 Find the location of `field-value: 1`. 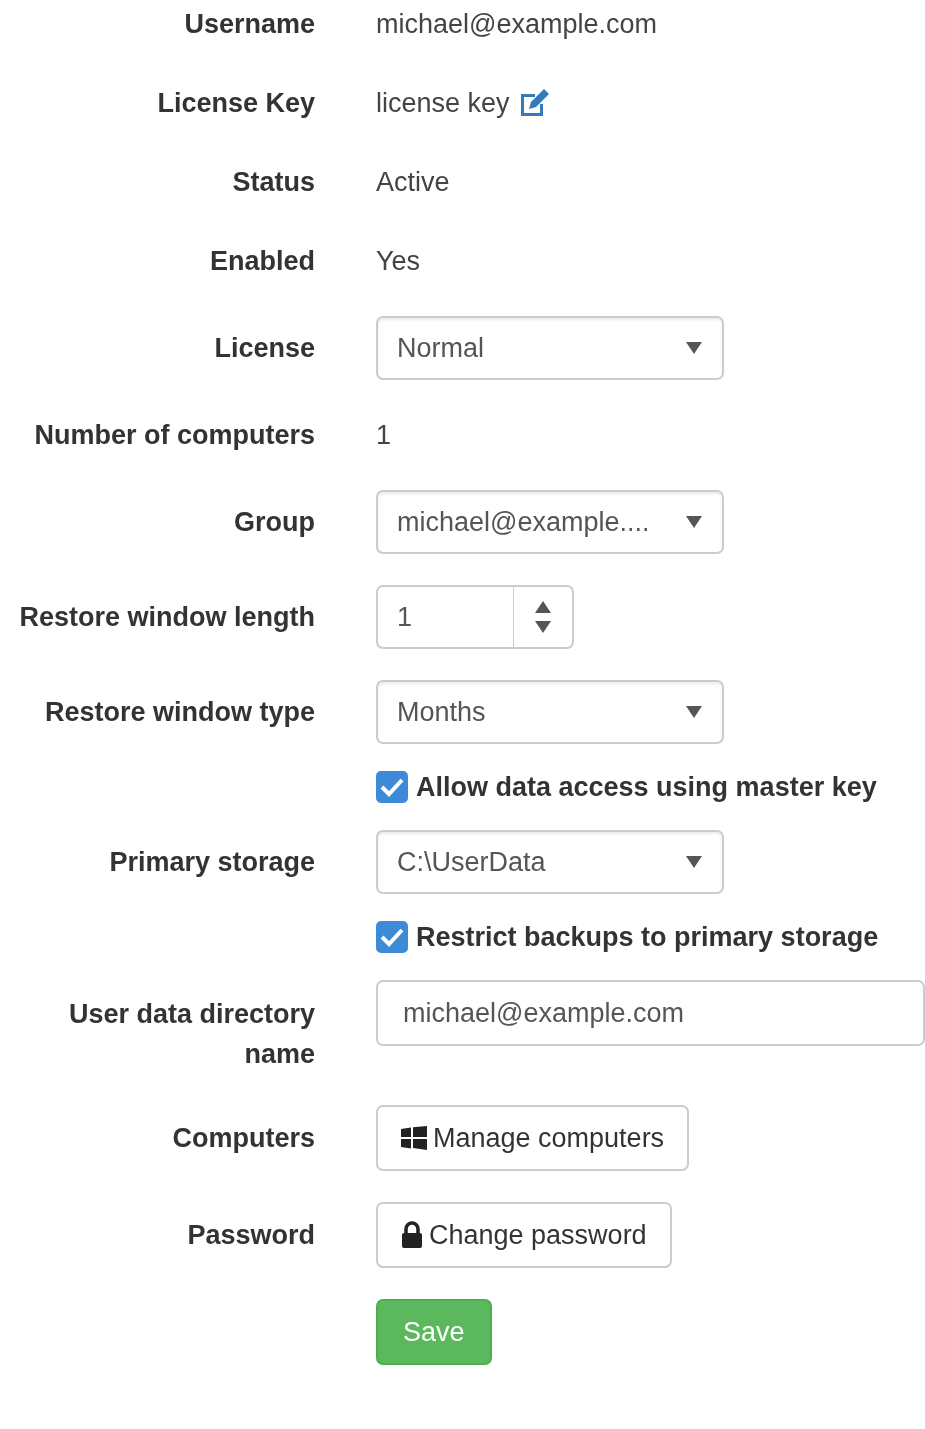

field-value: 1 is located at coordinates (384, 435).